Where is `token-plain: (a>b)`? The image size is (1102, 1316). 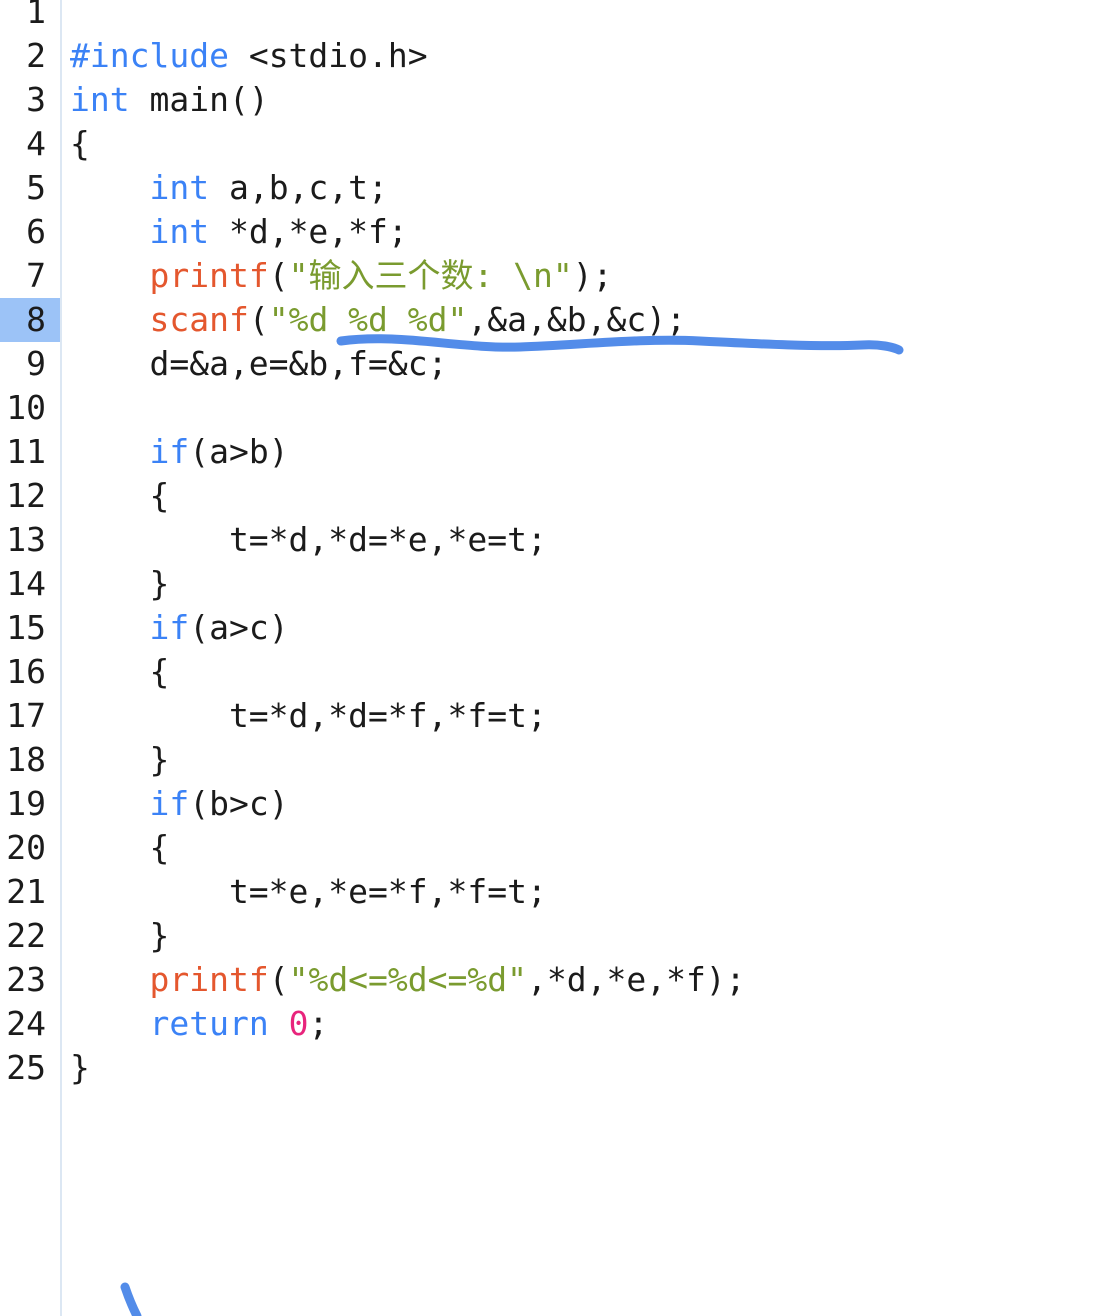
token-plain: (a>b) is located at coordinates (239, 451).